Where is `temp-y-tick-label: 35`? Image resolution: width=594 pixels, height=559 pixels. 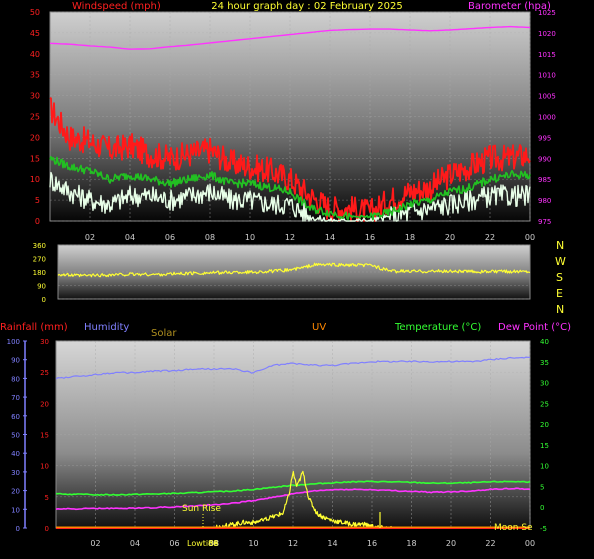
temp-y-tick-label: 35 is located at coordinates (544, 363).